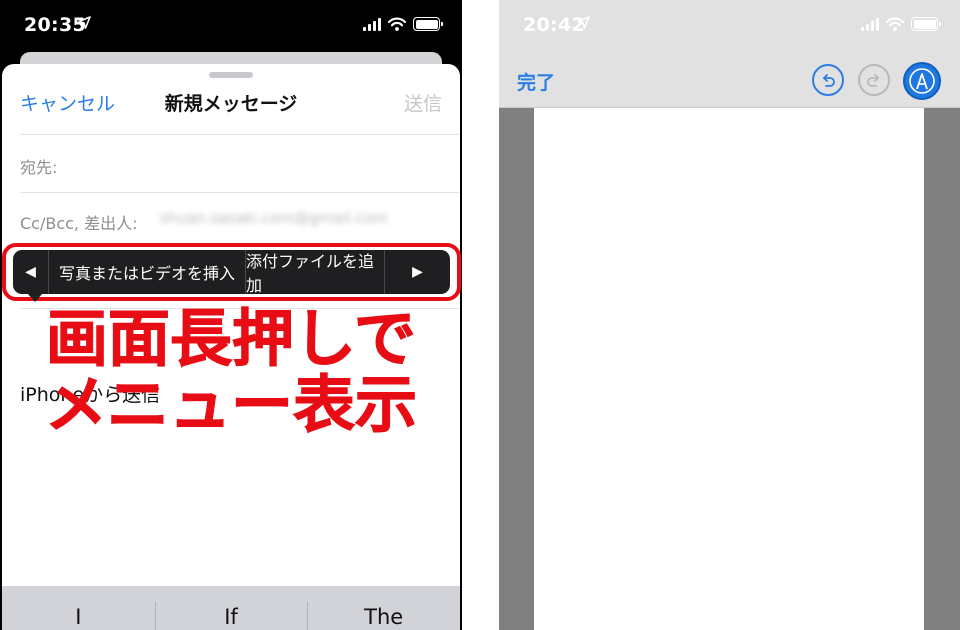 The image size is (960, 630). I want to click on done-button: 完了, so click(536, 81).